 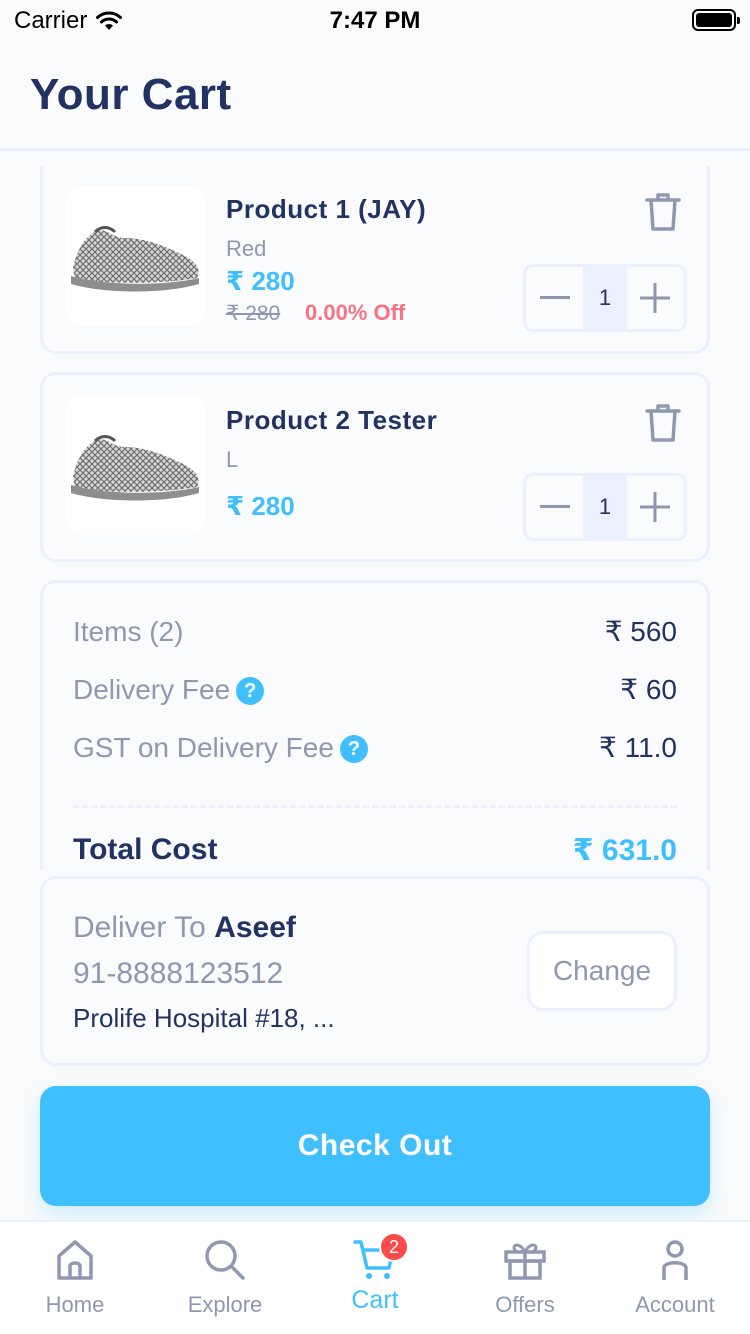 What do you see at coordinates (375, 631) in the screenshot?
I see `items-row: Items (2) ₹ 560` at bounding box center [375, 631].